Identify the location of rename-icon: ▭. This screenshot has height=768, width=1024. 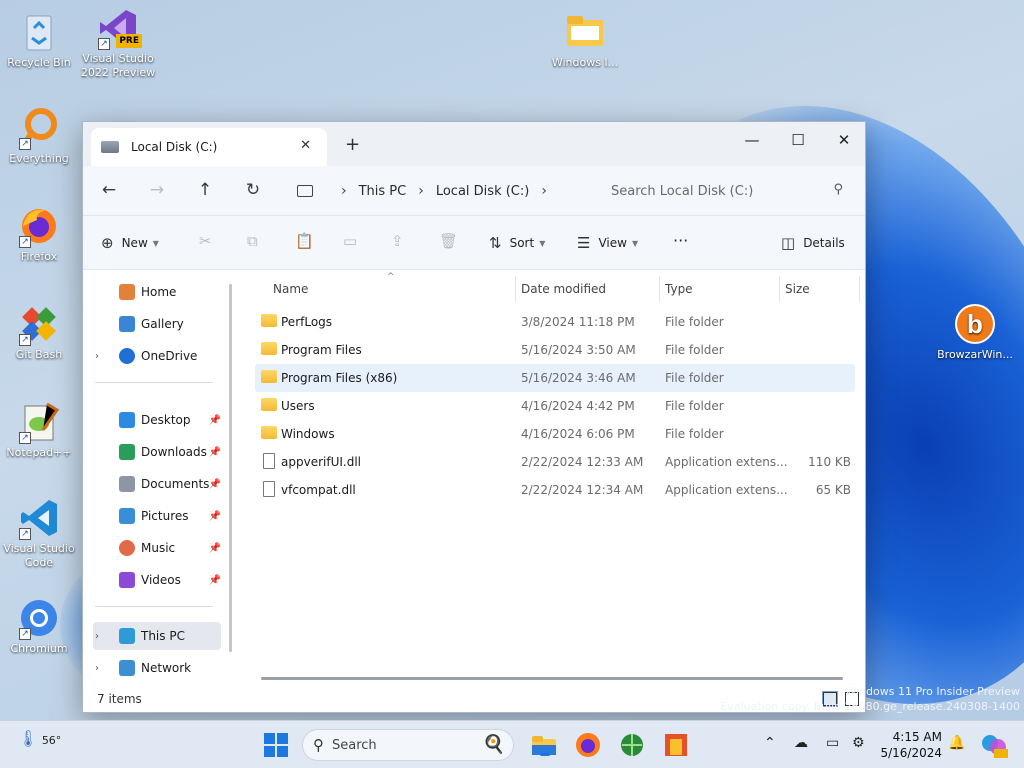
(350, 241).